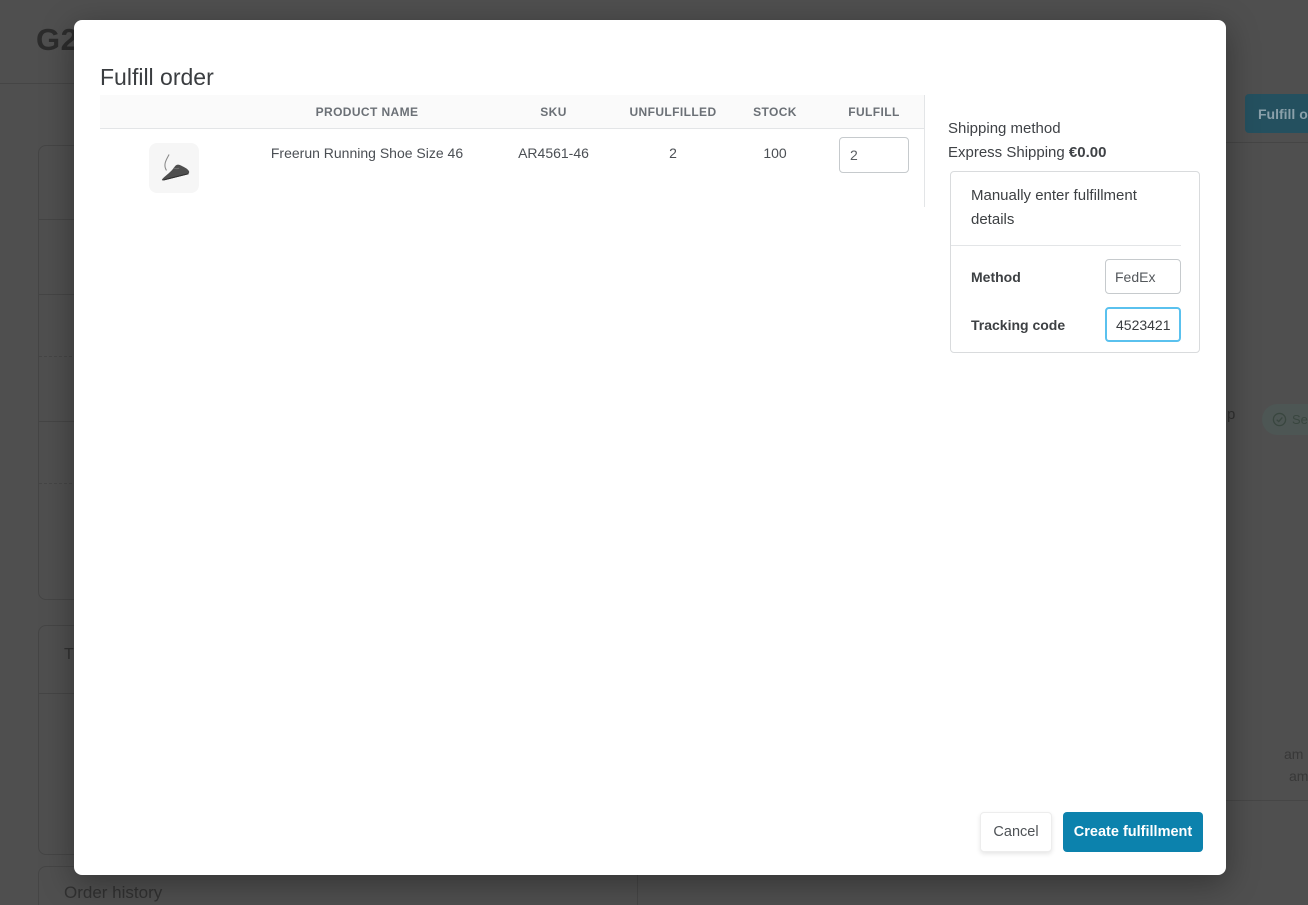 This screenshot has width=1308, height=905. I want to click on fulfill-quantity-input, so click(874, 155).